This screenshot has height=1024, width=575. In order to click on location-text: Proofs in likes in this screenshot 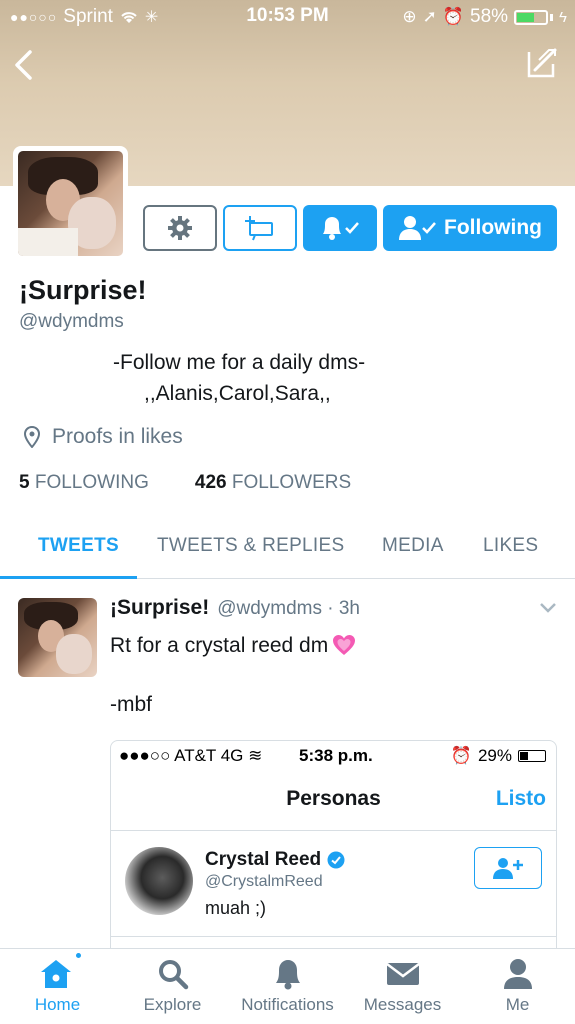, I will do `click(117, 436)`.